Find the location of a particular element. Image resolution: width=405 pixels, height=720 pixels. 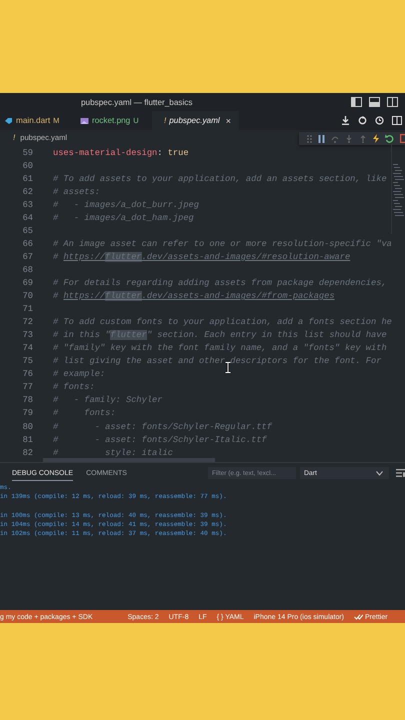

code-comment: # "family" key with the font family name, and a "fonts" key with is located at coordinates (220, 348).